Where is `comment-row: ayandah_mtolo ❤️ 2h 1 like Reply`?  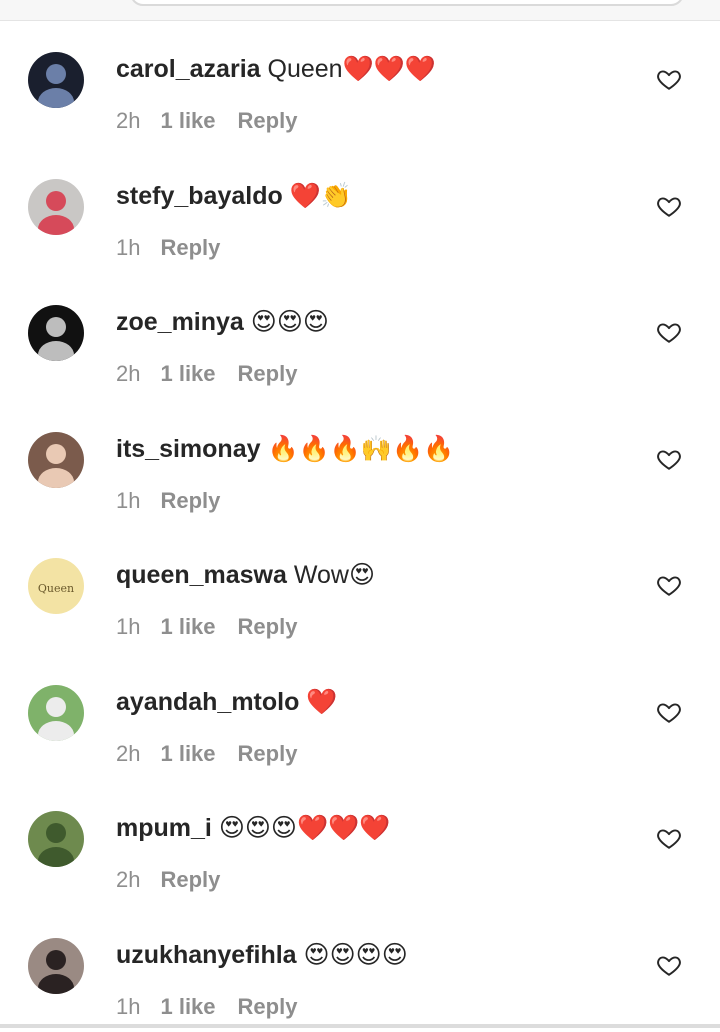 comment-row: ayandah_mtolo ❤️ 2h 1 like Reply is located at coordinates (360, 716).